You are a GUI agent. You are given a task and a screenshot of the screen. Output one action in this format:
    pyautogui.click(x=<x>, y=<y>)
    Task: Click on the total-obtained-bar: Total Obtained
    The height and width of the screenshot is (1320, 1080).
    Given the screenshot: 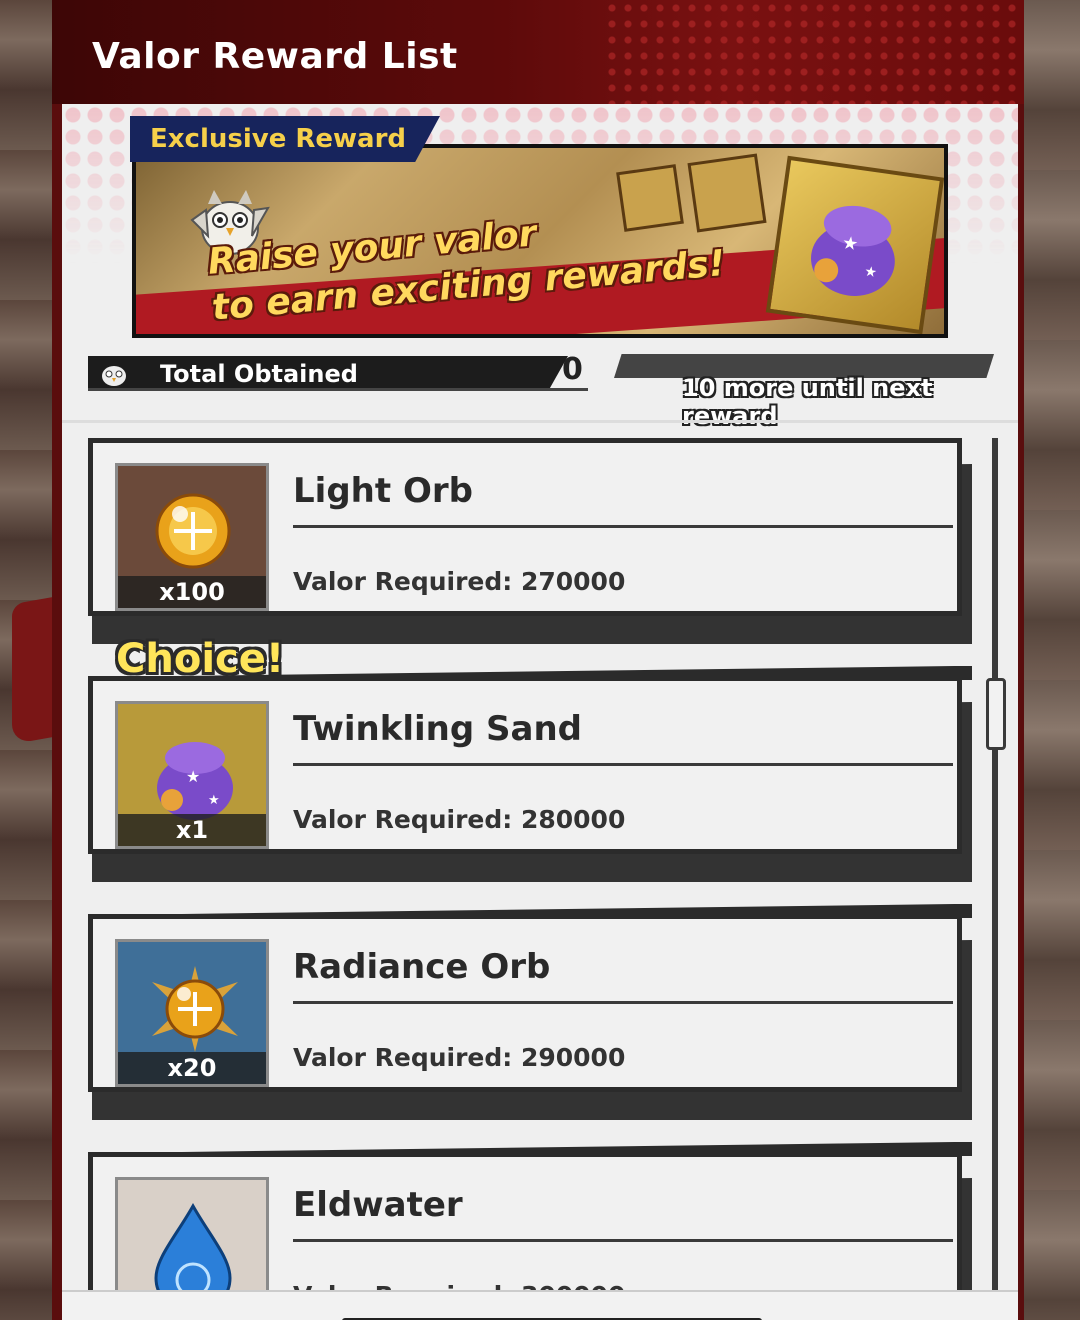 What is the action you would take?
    pyautogui.click(x=328, y=373)
    